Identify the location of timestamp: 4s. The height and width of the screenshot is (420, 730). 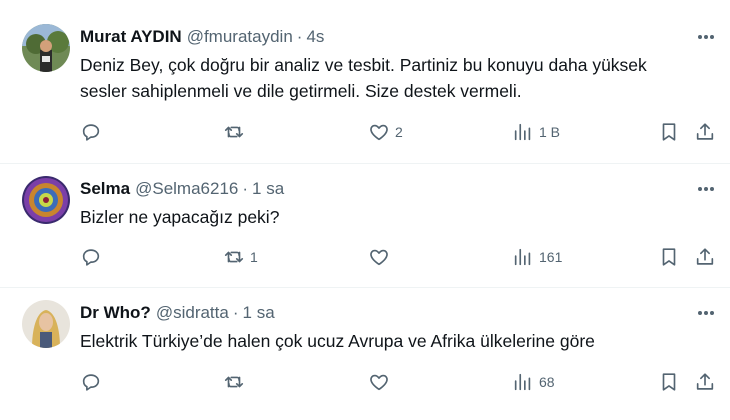
(315, 37).